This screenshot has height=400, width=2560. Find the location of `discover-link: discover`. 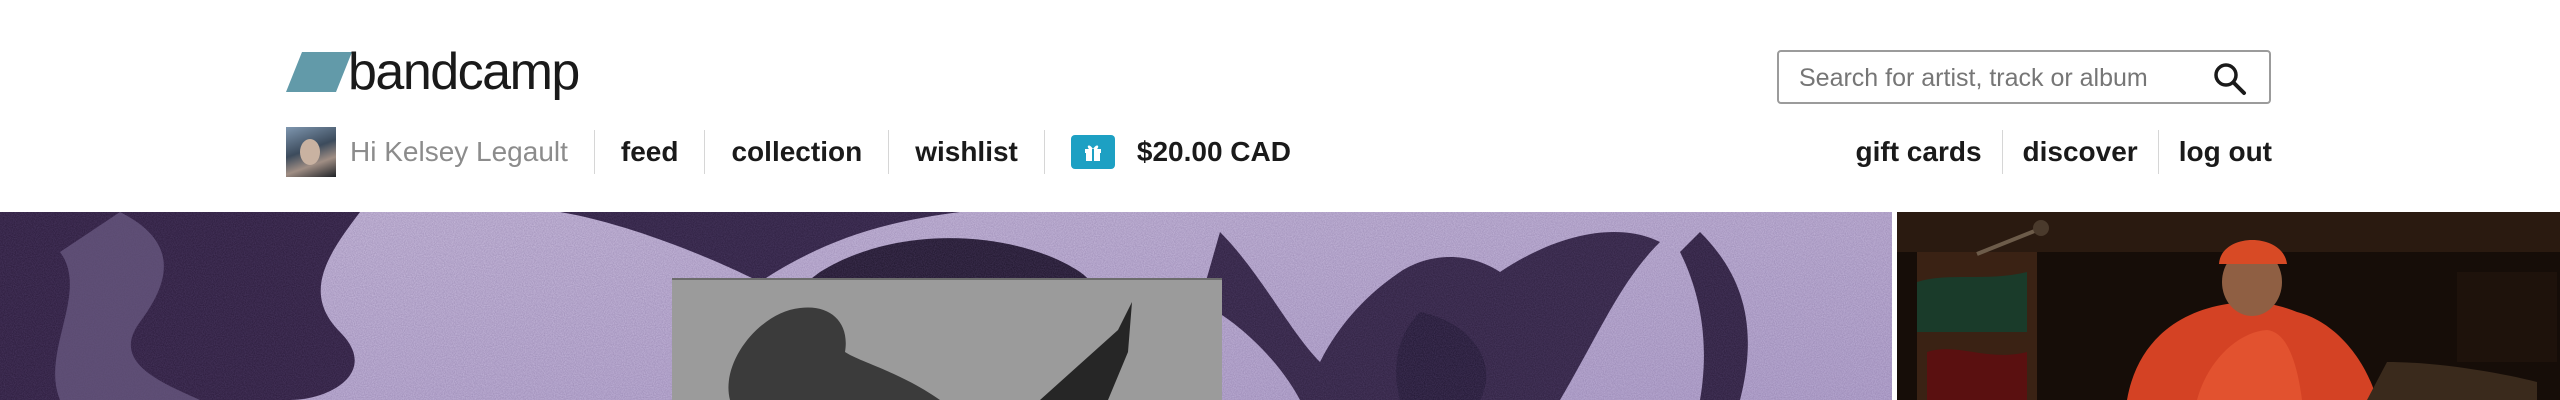

discover-link: discover is located at coordinates (2080, 152).